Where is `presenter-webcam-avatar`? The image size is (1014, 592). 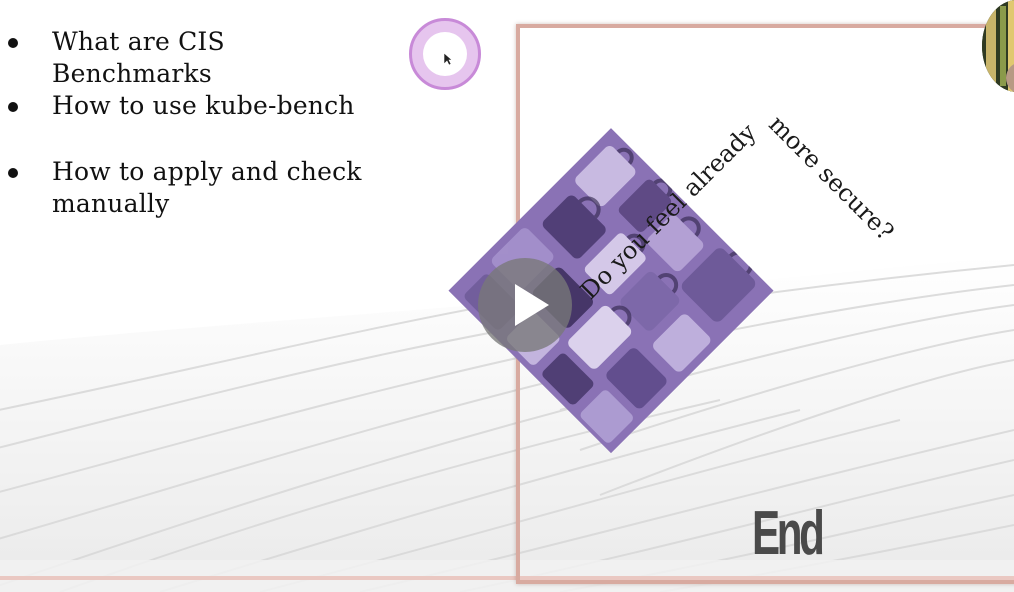
presenter-webcam-avatar is located at coordinates (998, 46).